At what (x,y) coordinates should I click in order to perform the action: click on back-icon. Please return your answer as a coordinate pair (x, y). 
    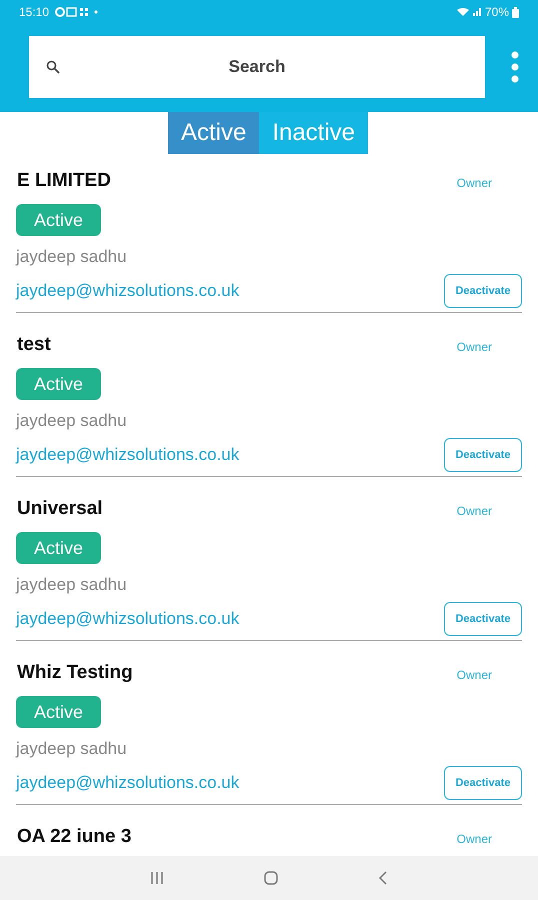
    Looking at the image, I should click on (383, 878).